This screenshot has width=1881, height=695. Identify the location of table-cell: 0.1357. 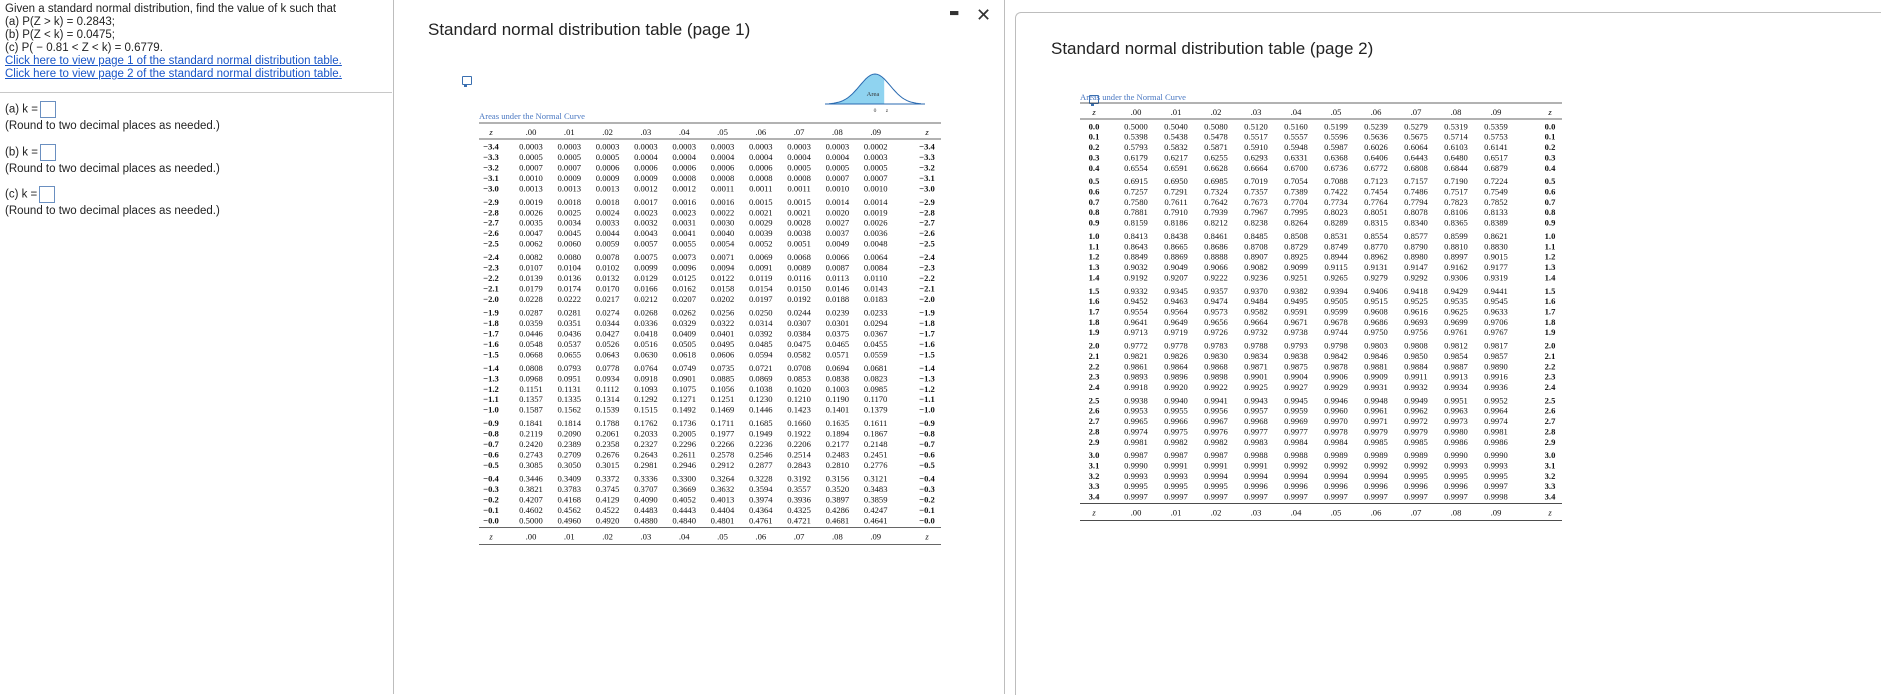
(531, 399).